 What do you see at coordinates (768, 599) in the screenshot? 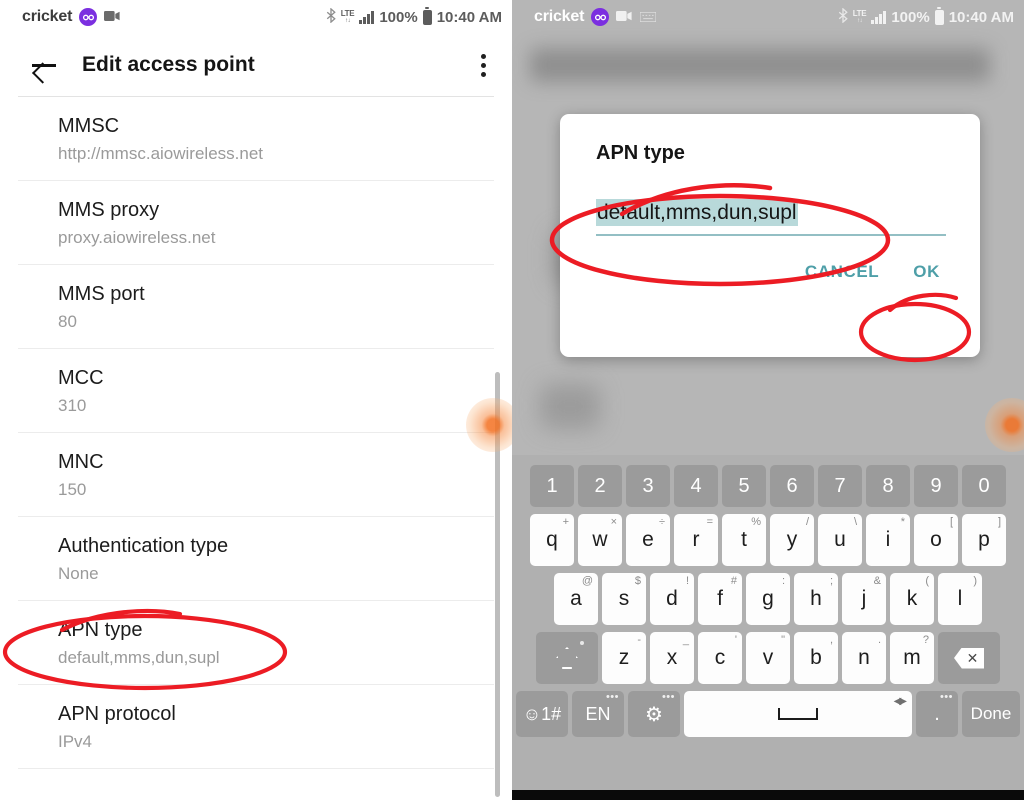
I see `key-g: :g` at bounding box center [768, 599].